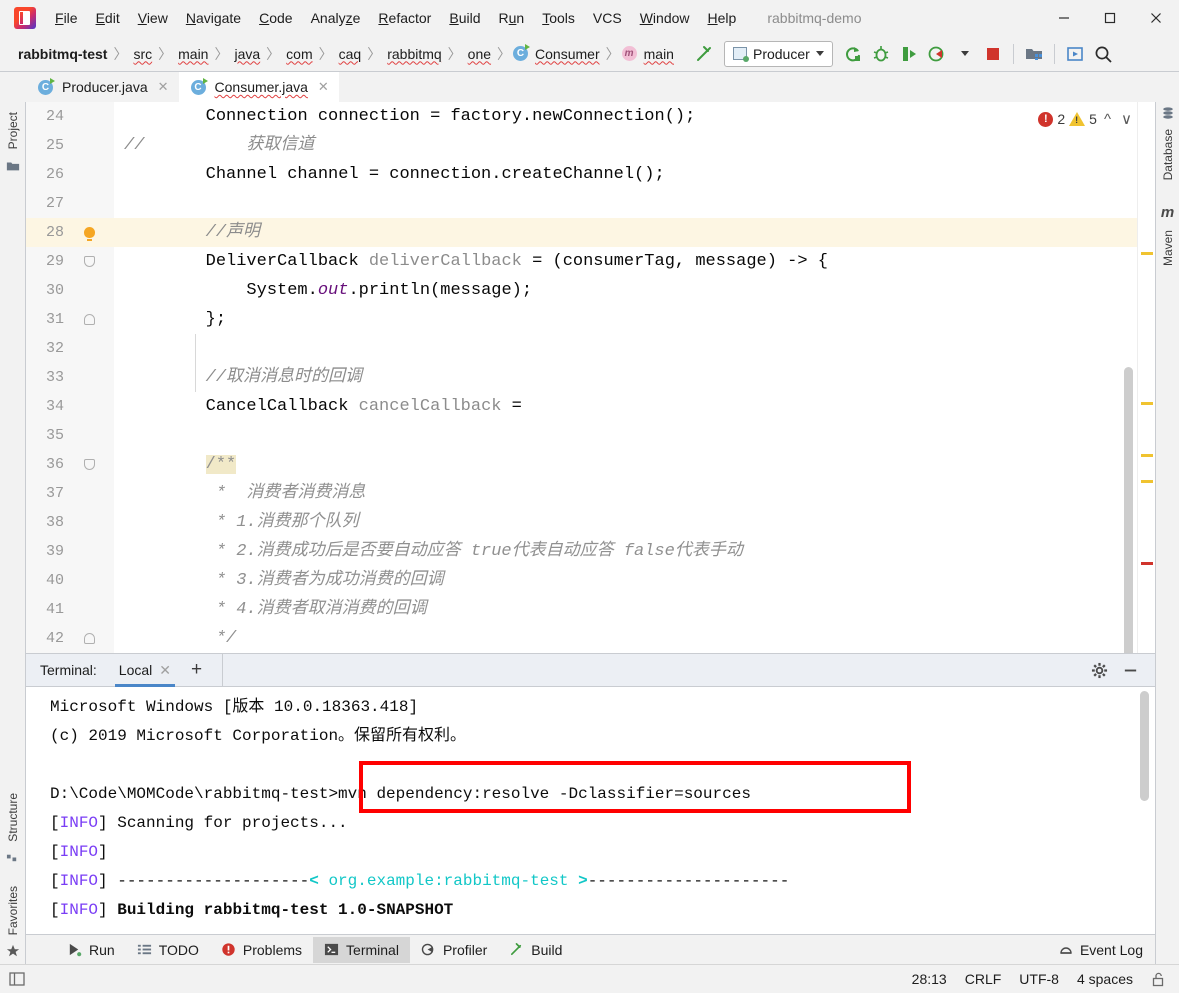 The width and height of the screenshot is (1179, 993). I want to click on menu-item-code: Code, so click(275, 18).